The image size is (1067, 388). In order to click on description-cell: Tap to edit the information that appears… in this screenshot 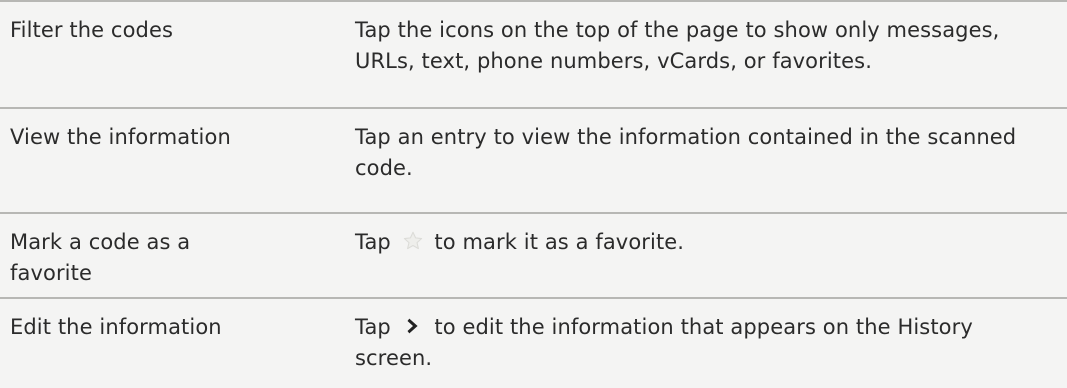, I will do `click(705, 343)`.